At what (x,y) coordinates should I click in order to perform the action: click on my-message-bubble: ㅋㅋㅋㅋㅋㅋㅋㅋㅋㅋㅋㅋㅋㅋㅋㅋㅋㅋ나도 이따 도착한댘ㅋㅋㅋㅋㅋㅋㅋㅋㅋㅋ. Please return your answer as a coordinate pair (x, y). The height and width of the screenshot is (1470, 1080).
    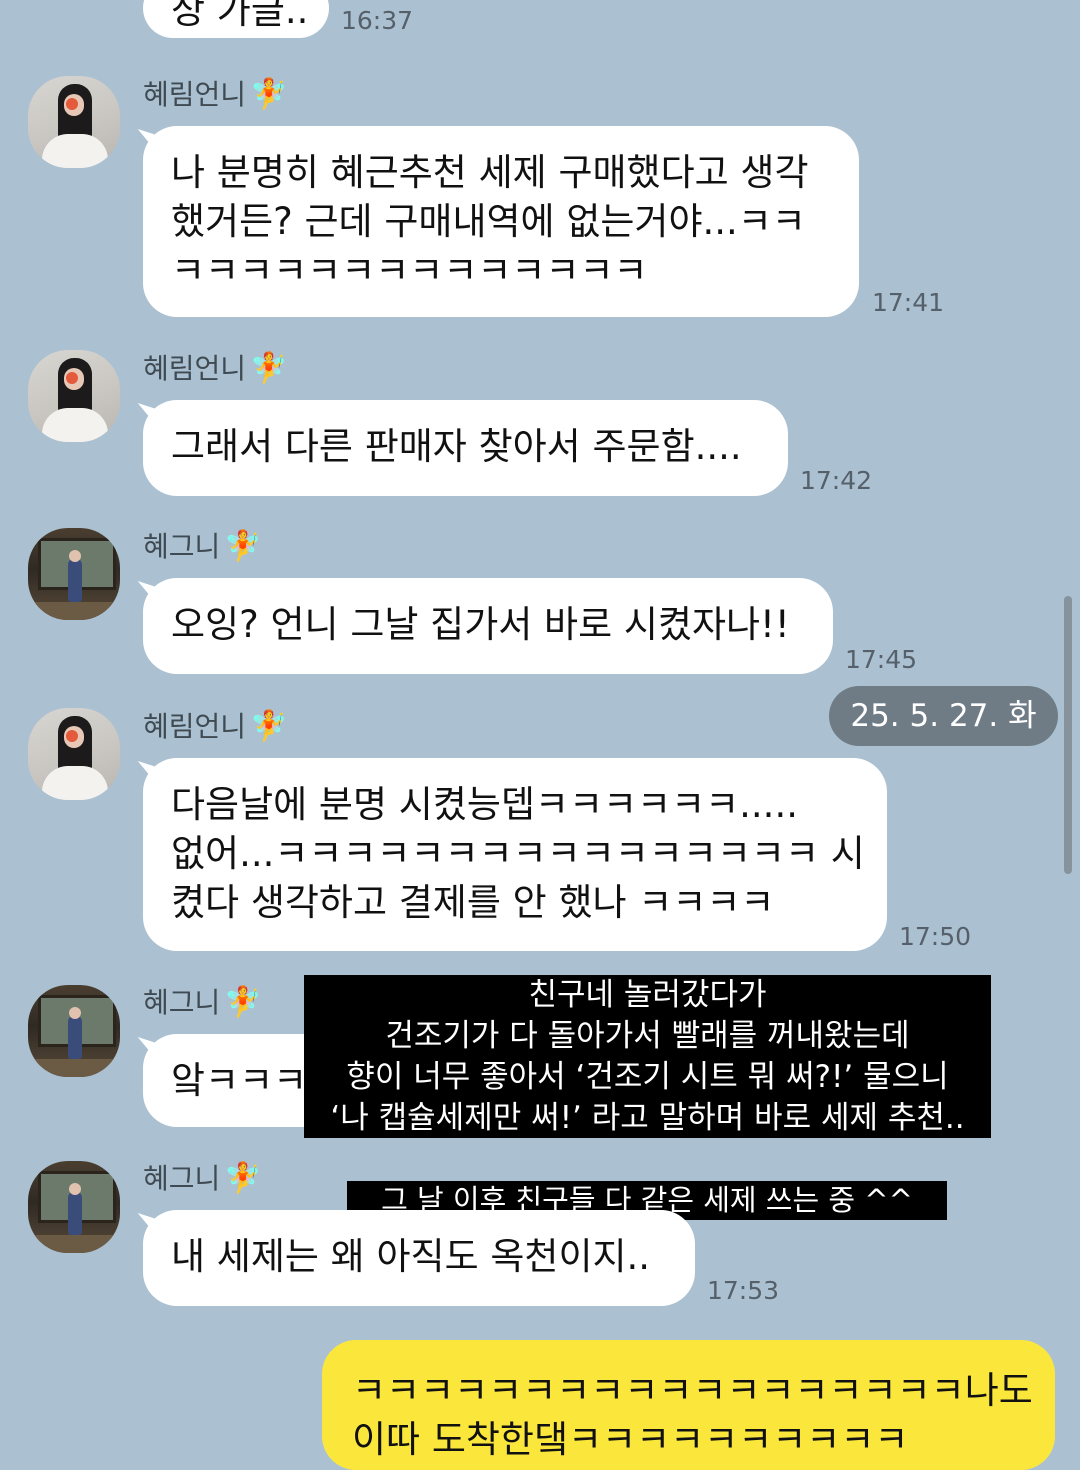
    Looking at the image, I should click on (688, 1405).